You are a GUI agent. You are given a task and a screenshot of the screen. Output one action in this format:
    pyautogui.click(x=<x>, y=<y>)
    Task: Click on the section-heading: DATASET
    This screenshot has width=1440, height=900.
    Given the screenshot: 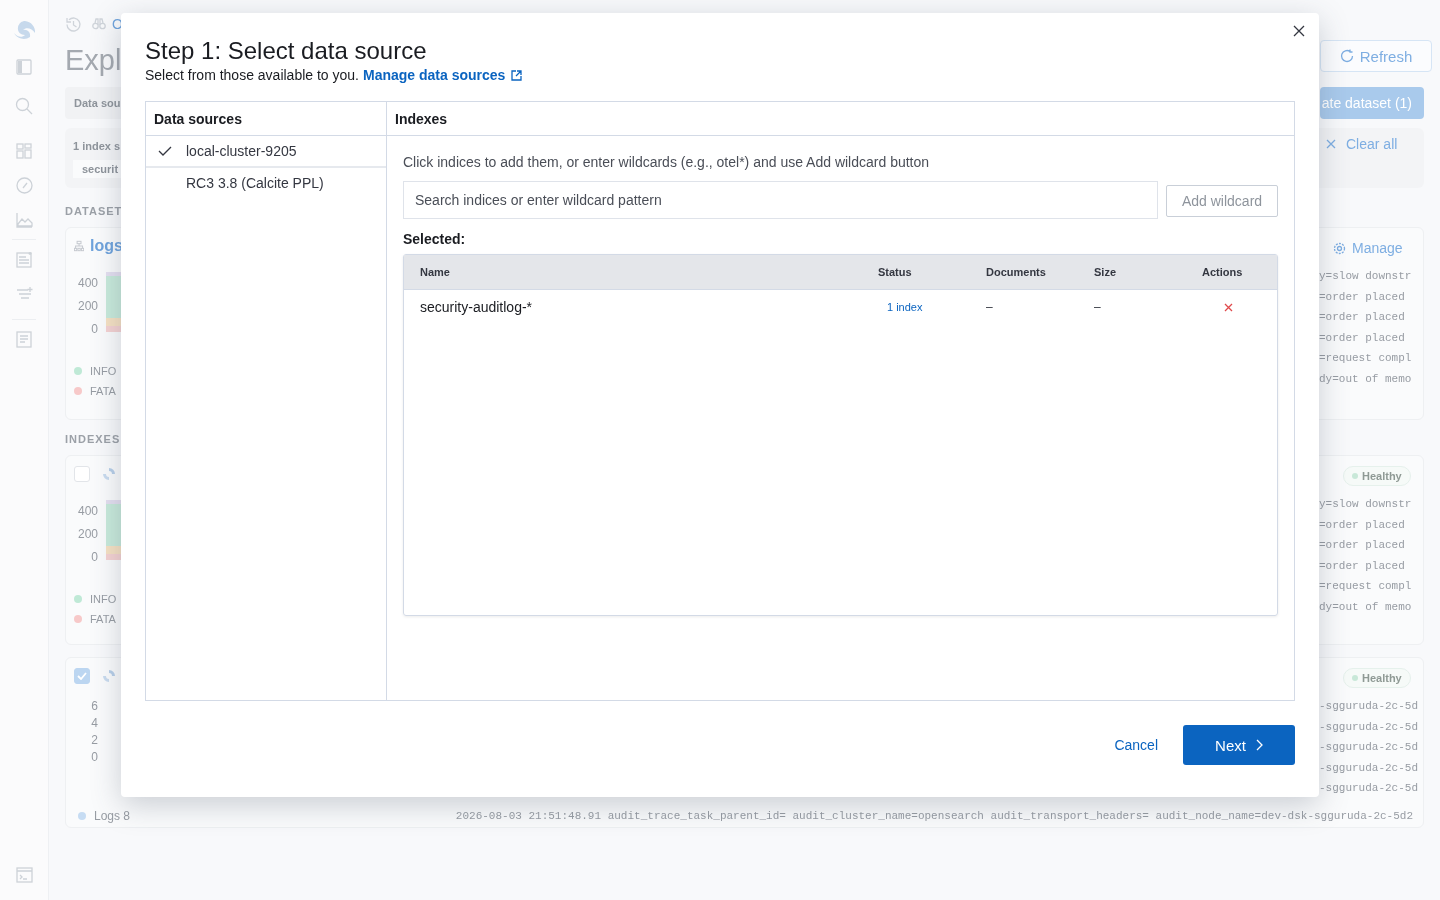 What is the action you would take?
    pyautogui.click(x=94, y=212)
    